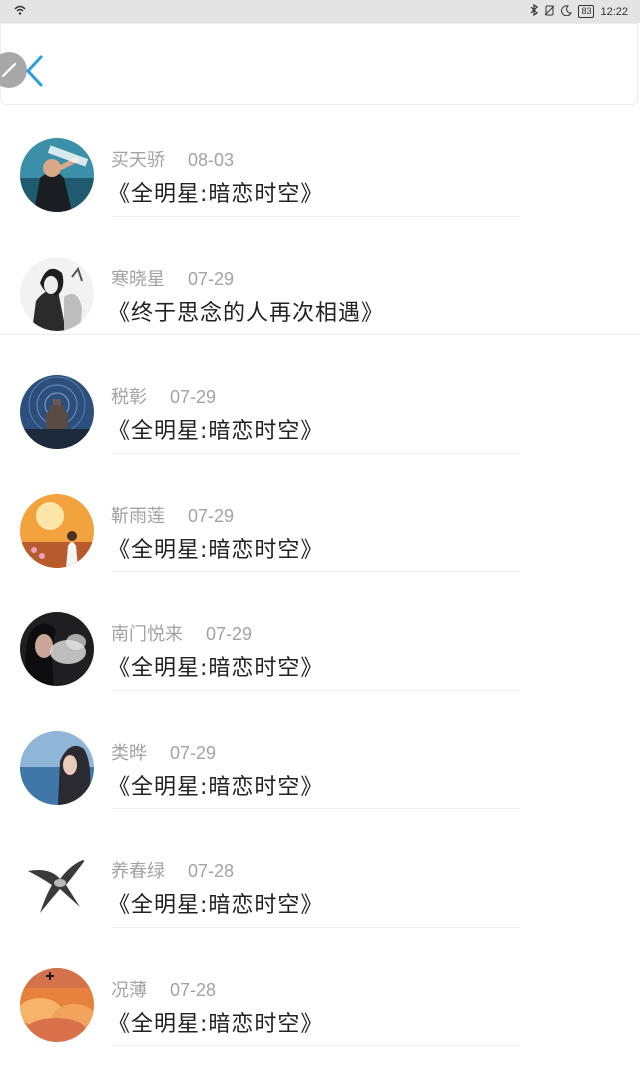 The width and height of the screenshot is (640, 1067). I want to click on list-item: 寒晓星 07-29 《终于思念的人再次相遇》, so click(320, 276).